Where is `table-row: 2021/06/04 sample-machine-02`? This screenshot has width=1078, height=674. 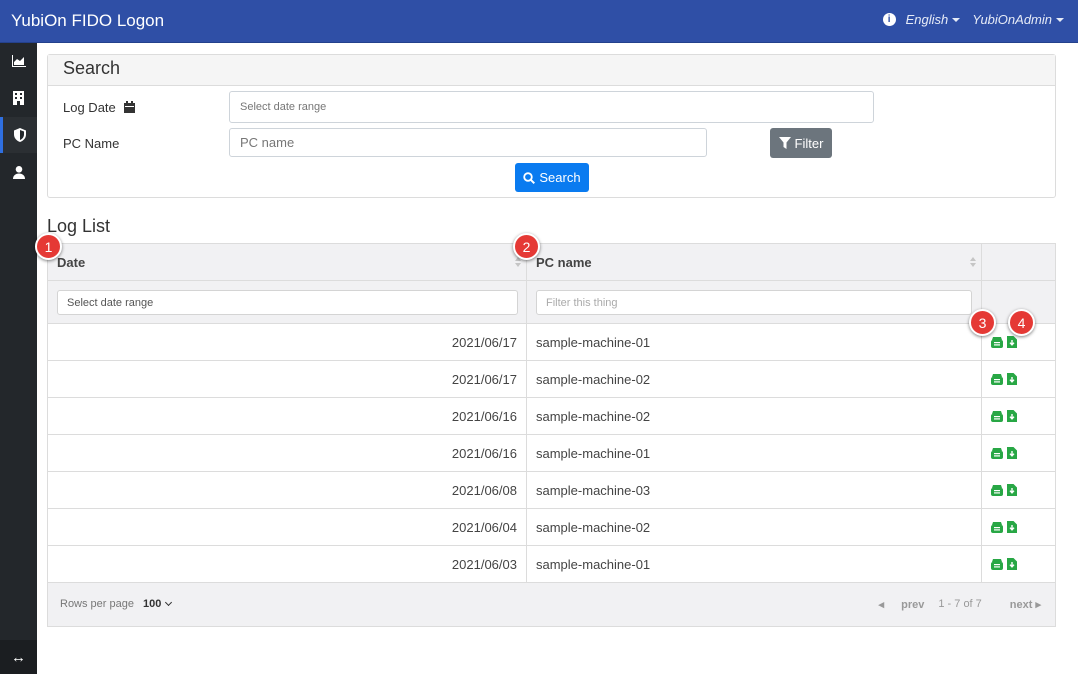 table-row: 2021/06/04 sample-machine-02 is located at coordinates (551, 527).